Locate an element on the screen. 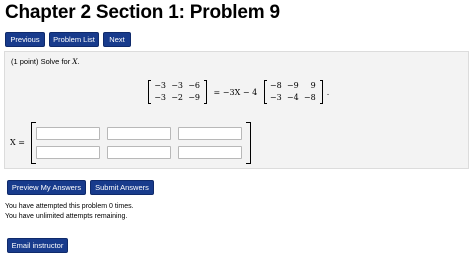 This screenshot has width=474, height=258. attempts-remaining: You have unlimited attempts remaining. is located at coordinates (66, 216).